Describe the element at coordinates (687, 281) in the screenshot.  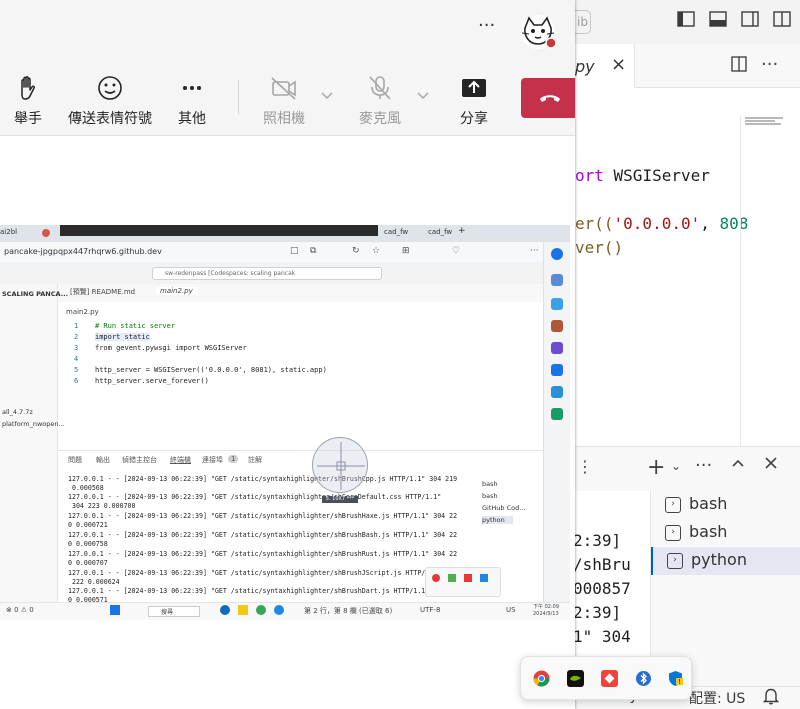
I see `code-editor: ort WSGIServer er(('0.0.0.0', 808 ver()` at that location.